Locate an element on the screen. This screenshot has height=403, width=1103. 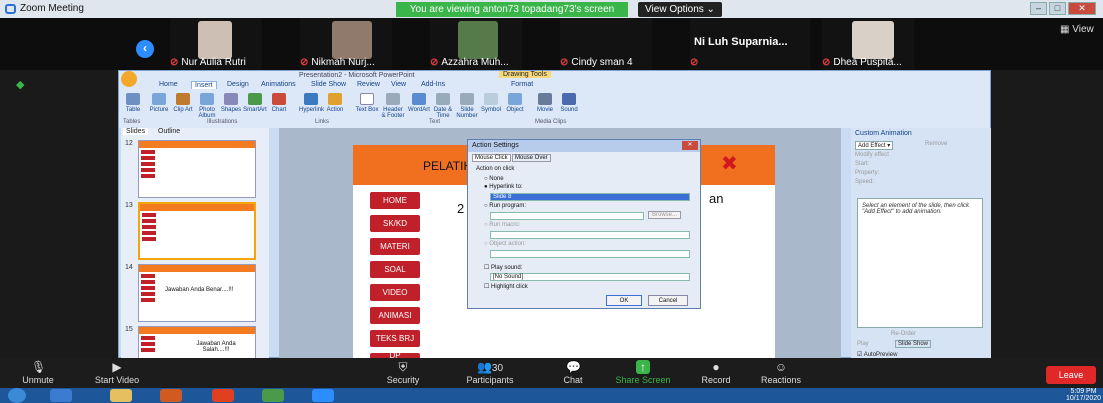
photo-album-button: Photo Album is located at coordinates (207, 106).